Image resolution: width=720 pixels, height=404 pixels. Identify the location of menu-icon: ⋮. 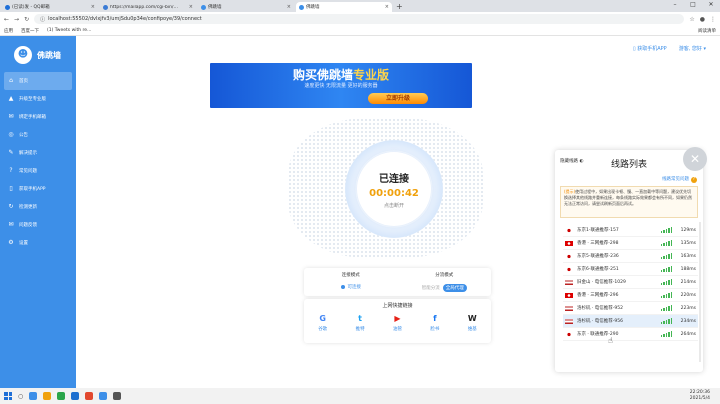
(713, 19).